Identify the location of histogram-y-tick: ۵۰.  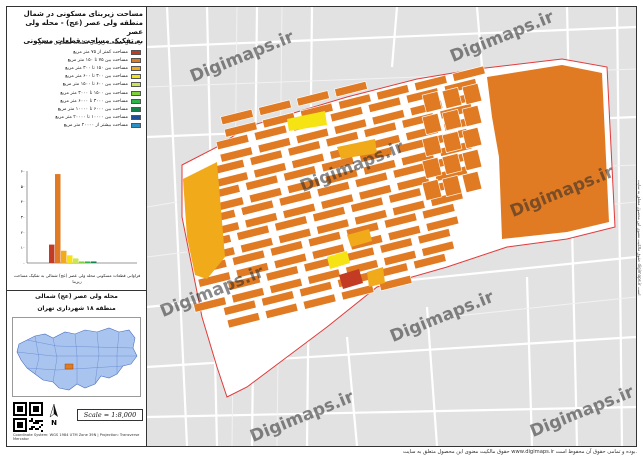
(23, 186).